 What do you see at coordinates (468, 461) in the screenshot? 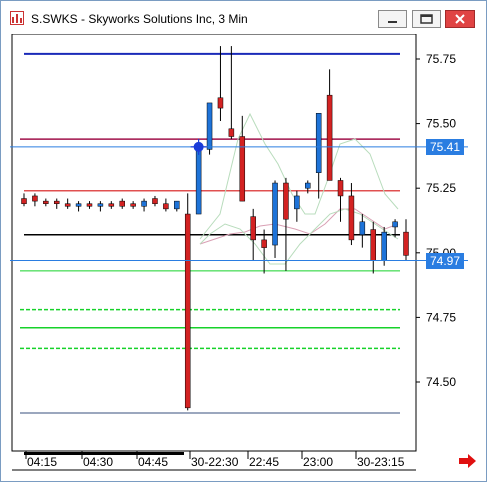
I see `scroll-right-arrow-icon` at bounding box center [468, 461].